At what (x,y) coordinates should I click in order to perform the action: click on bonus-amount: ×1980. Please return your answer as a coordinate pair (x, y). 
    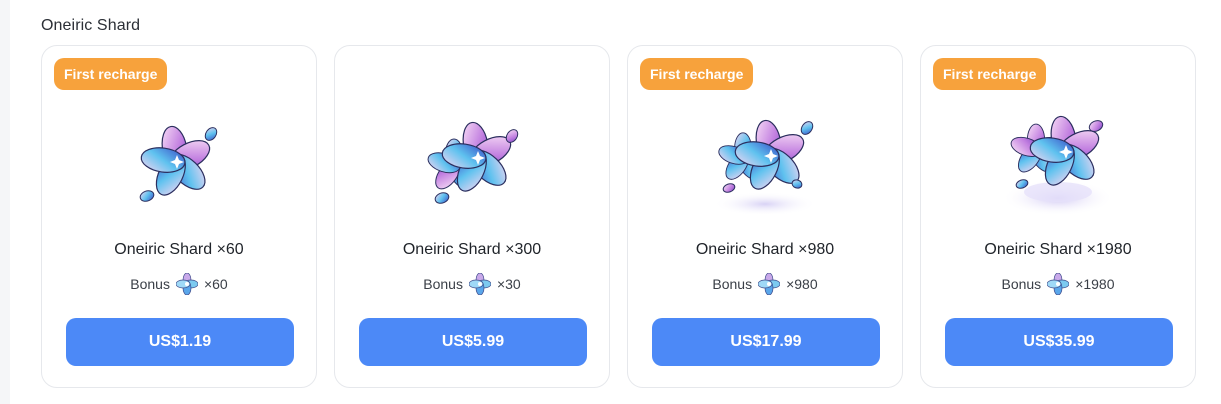
    Looking at the image, I should click on (1095, 284).